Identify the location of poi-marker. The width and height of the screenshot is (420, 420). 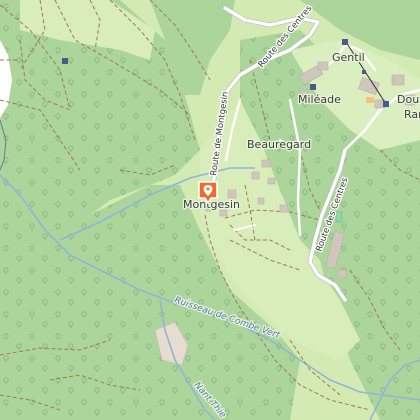
(65, 61).